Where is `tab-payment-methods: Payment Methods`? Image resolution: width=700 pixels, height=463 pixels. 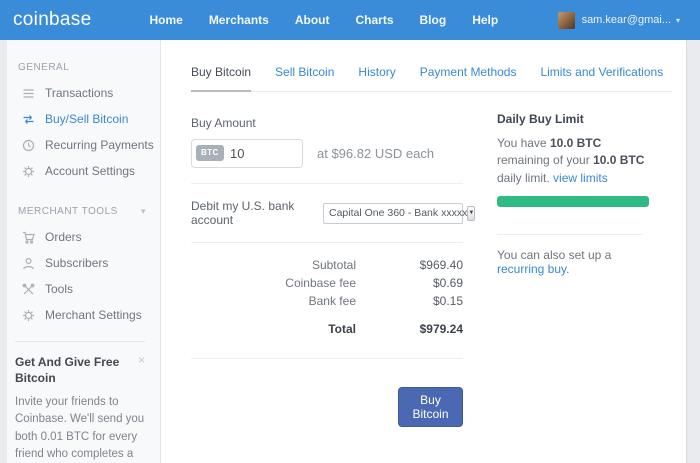 tab-payment-methods: Payment Methods is located at coordinates (468, 78).